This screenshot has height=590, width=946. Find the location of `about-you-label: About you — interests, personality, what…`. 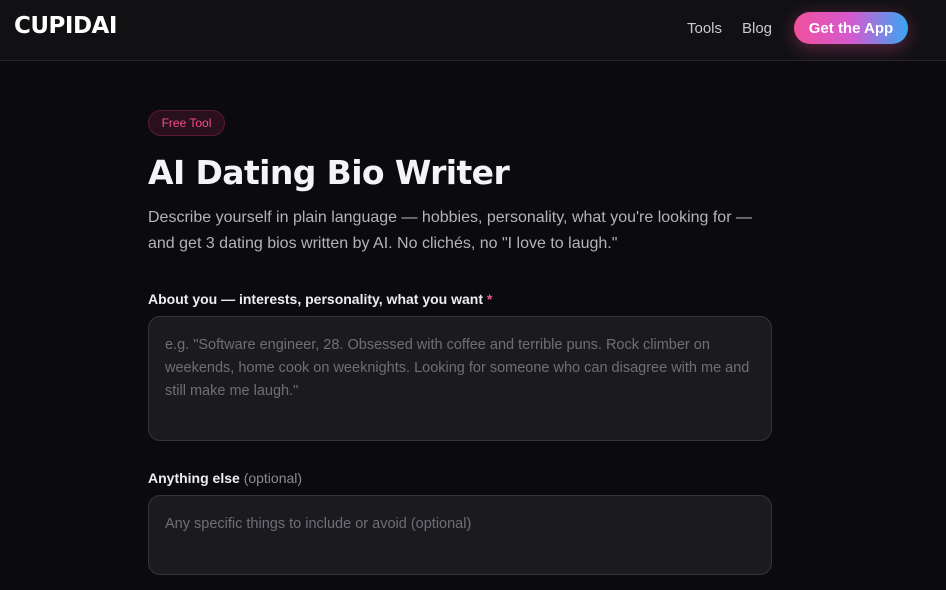

about-you-label: About you — interests, personality, what… is located at coordinates (320, 299).